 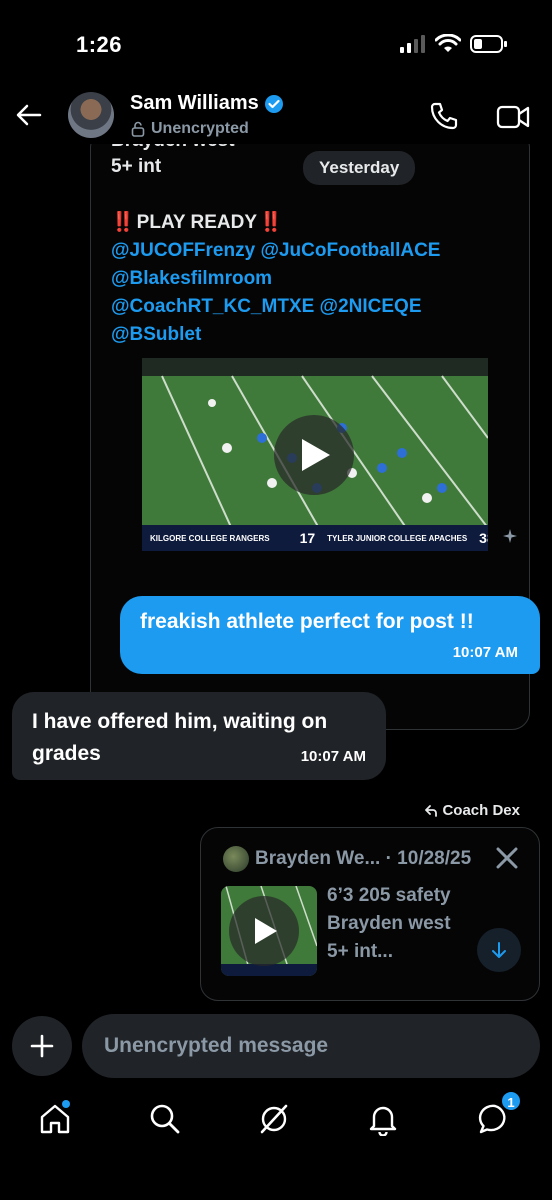 What do you see at coordinates (311, 1046) in the screenshot?
I see `message-input` at bounding box center [311, 1046].